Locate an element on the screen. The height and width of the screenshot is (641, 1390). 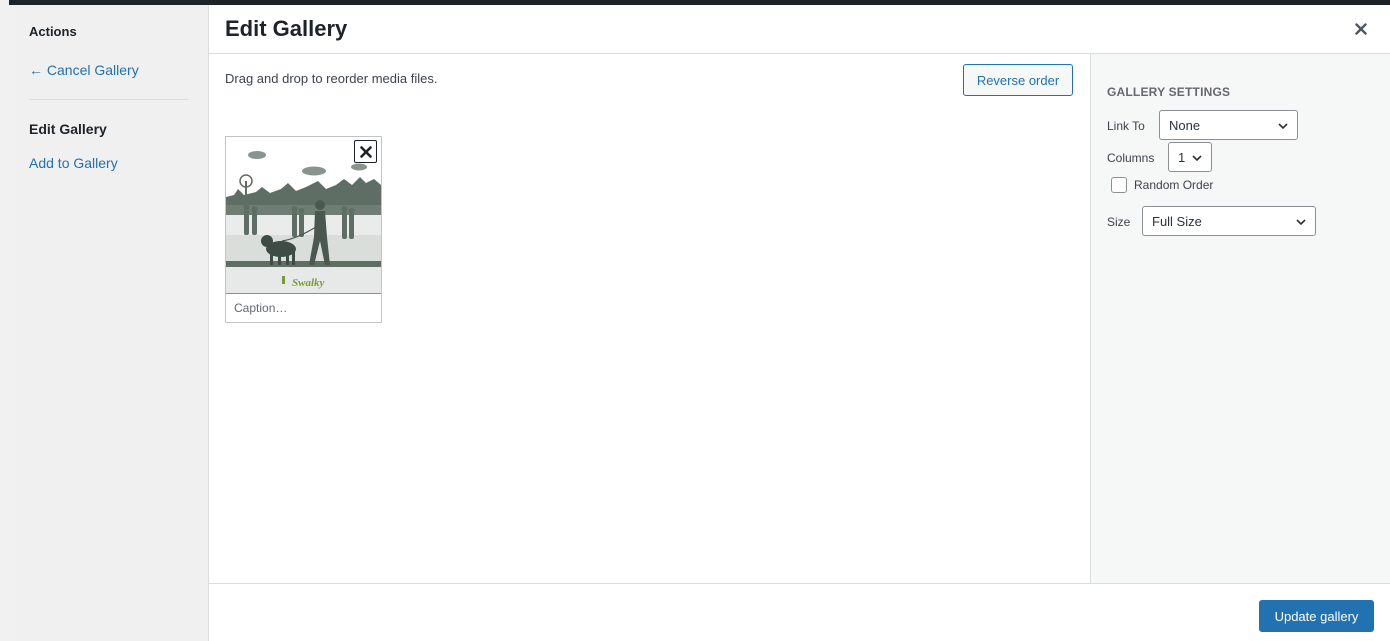
random-order-label: Random Order is located at coordinates (1174, 185).